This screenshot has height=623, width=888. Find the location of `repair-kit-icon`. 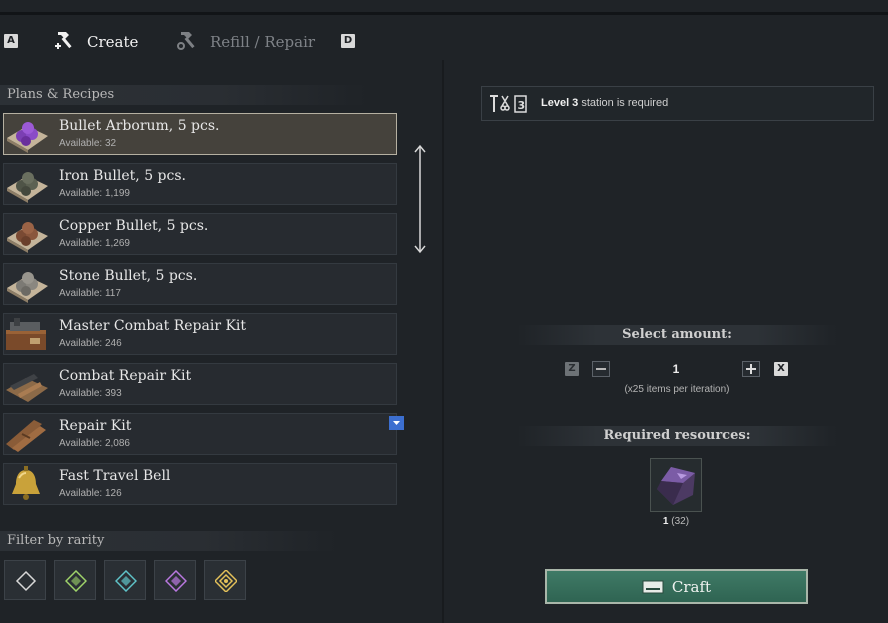

repair-kit-icon is located at coordinates (26, 436).